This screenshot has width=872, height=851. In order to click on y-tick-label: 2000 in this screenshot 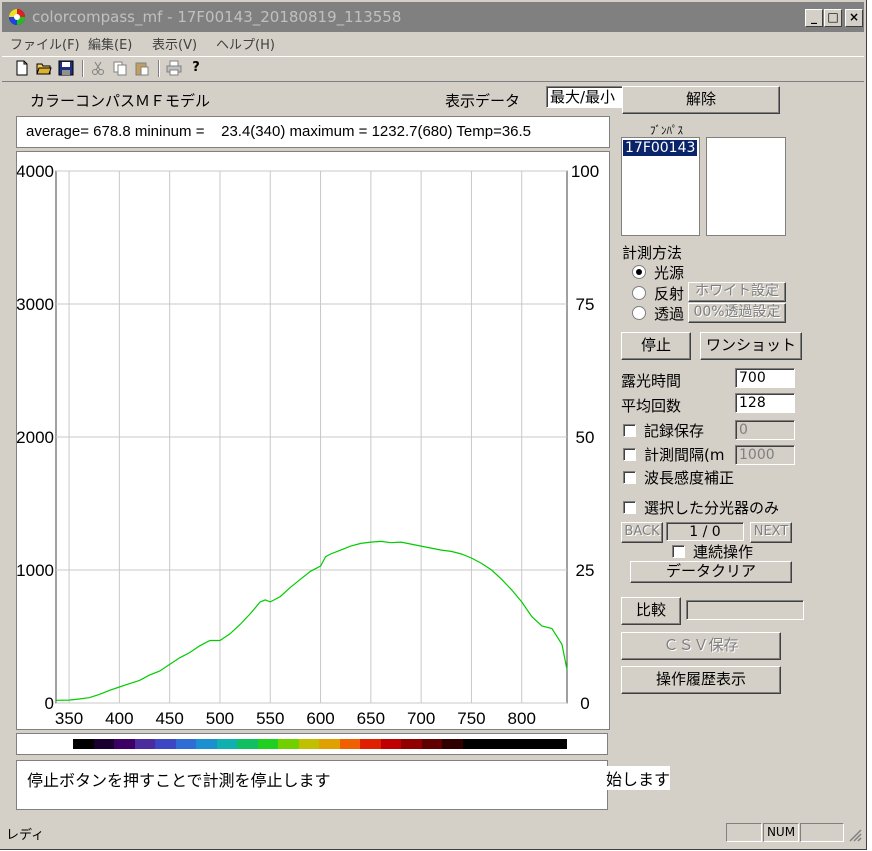, I will do `click(35, 437)`.